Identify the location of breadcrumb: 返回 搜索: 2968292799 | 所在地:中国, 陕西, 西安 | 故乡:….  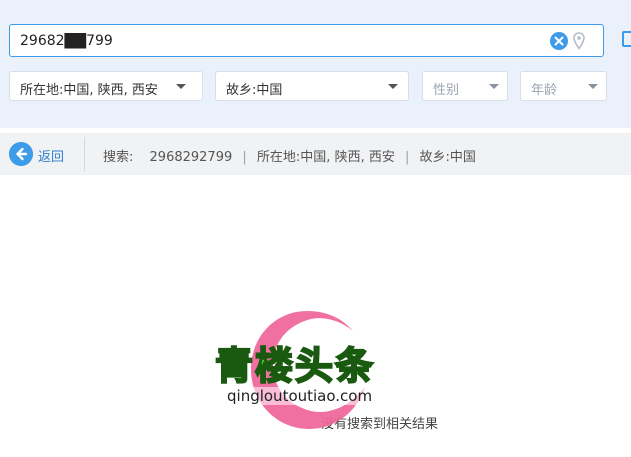
(315, 154).